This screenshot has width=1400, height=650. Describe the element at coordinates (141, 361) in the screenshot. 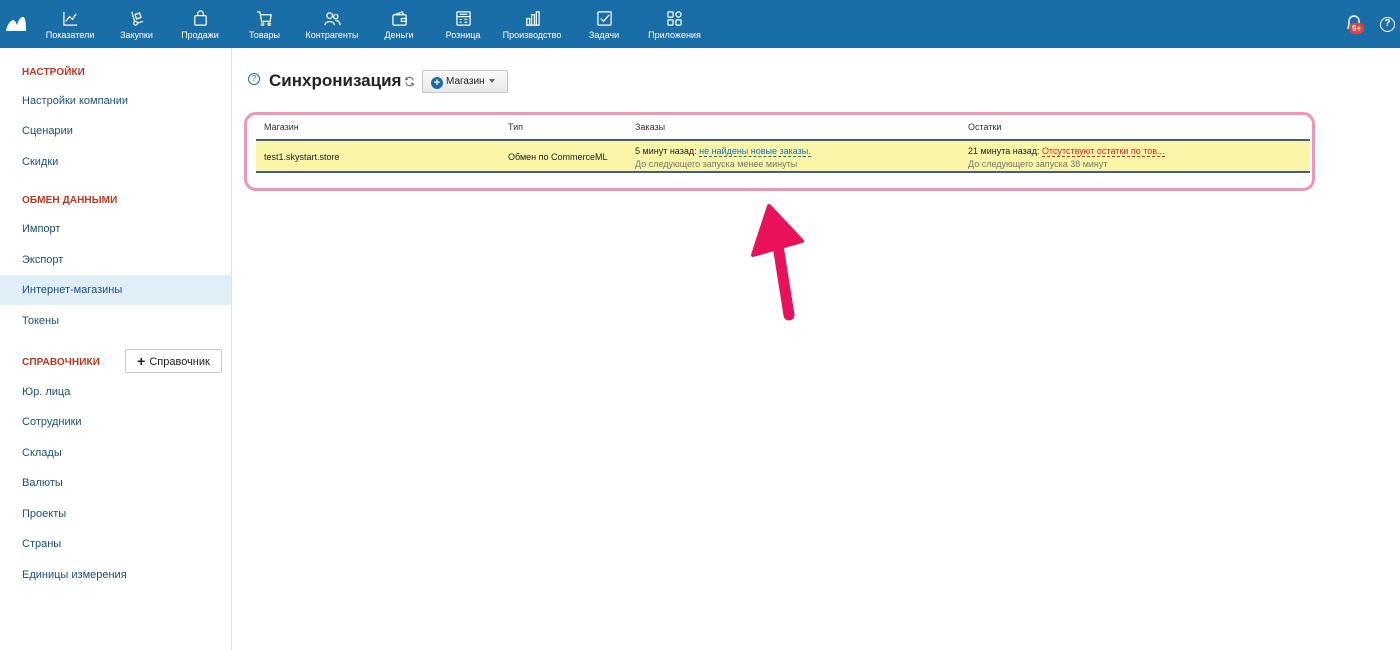

I see `plus-icon: +` at that location.